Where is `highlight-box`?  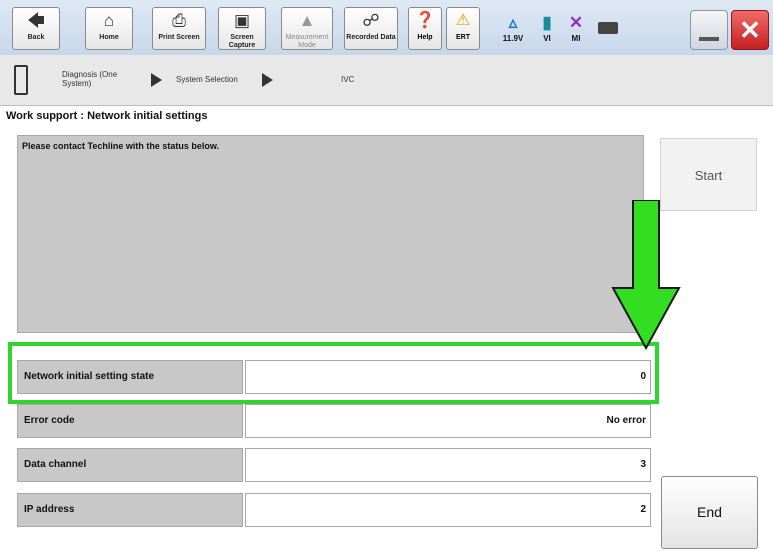 highlight-box is located at coordinates (333, 373).